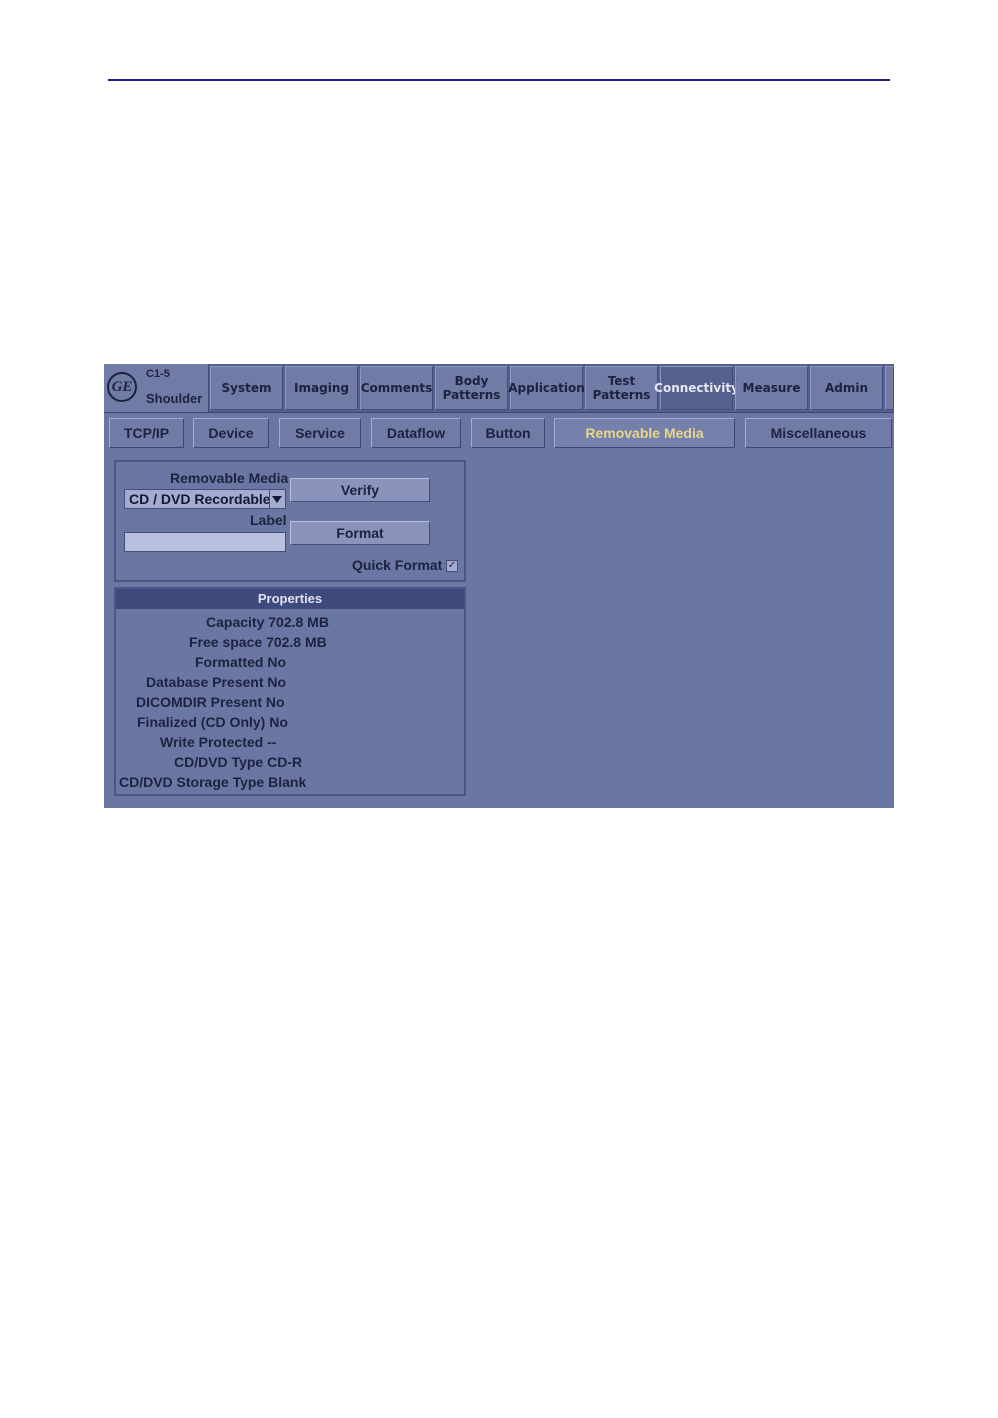 Image resolution: width=998 pixels, height=1418 pixels. Describe the element at coordinates (397, 565) in the screenshot. I see `quick-format-label: Quick Format` at that location.